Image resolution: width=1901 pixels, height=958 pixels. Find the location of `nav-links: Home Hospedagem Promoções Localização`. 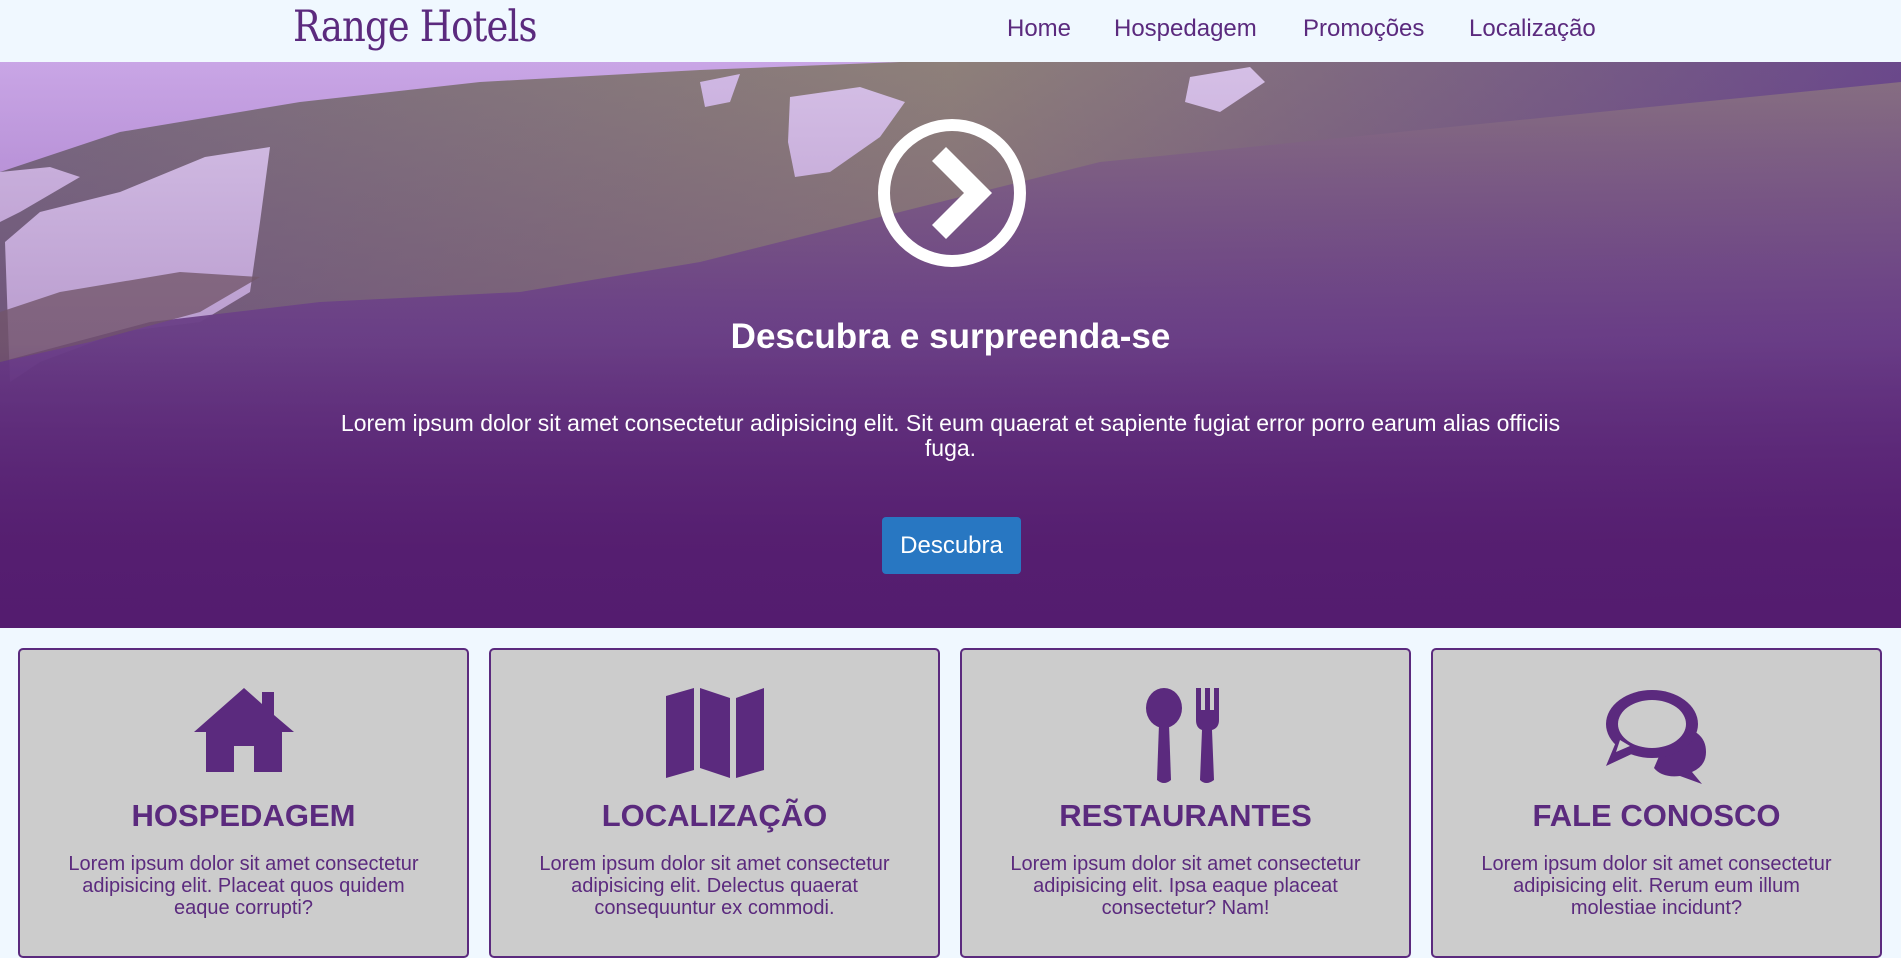

nav-links: Home Hospedagem Promoções Localização is located at coordinates (950, 31).